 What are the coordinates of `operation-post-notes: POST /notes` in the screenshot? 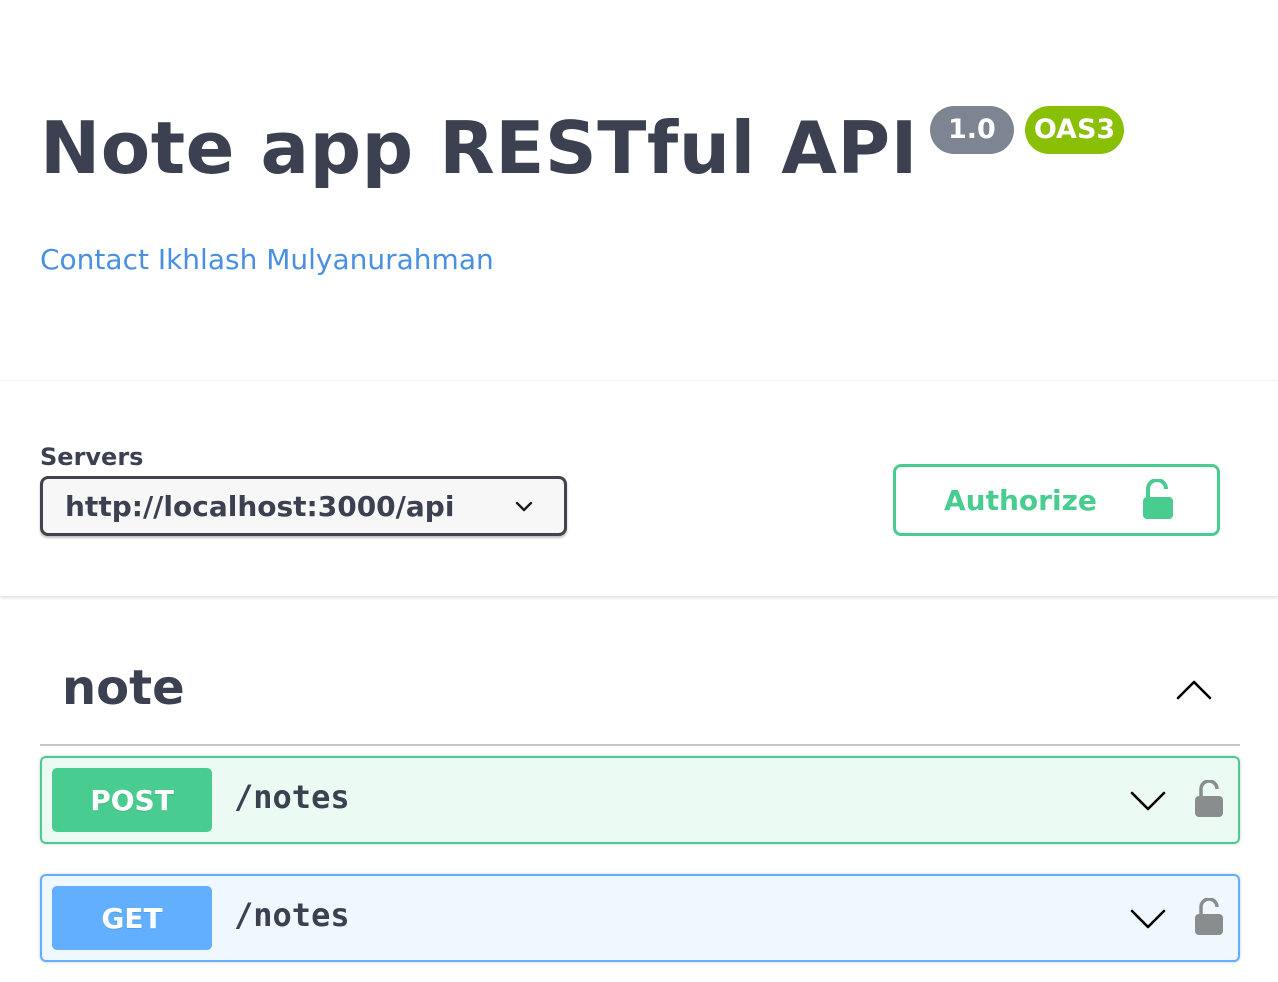 It's located at (640, 800).